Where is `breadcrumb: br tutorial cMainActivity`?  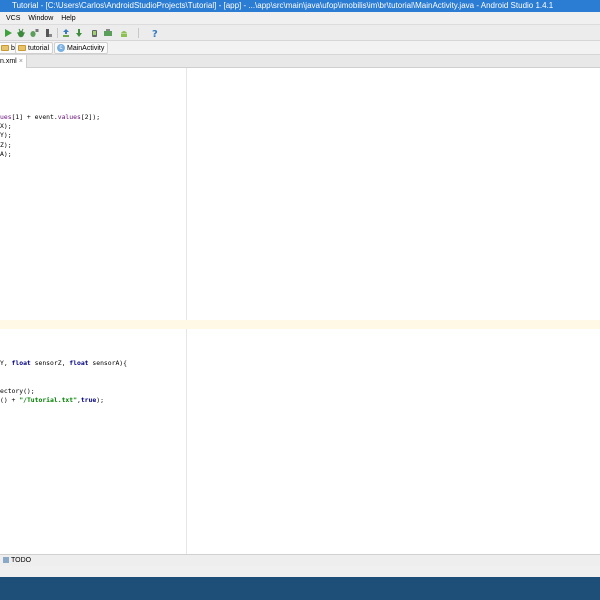 breadcrumb: br tutorial cMainActivity is located at coordinates (300, 48).